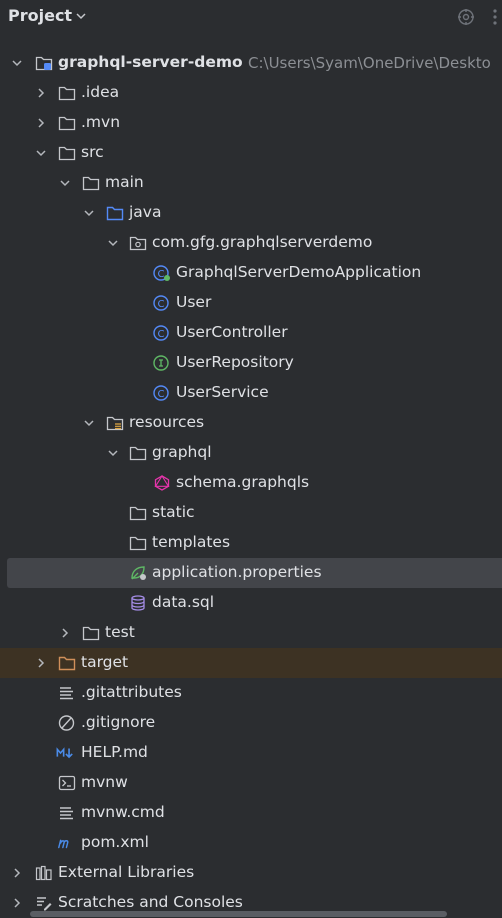  What do you see at coordinates (115, 423) in the screenshot?
I see `resources-folder-icon` at bounding box center [115, 423].